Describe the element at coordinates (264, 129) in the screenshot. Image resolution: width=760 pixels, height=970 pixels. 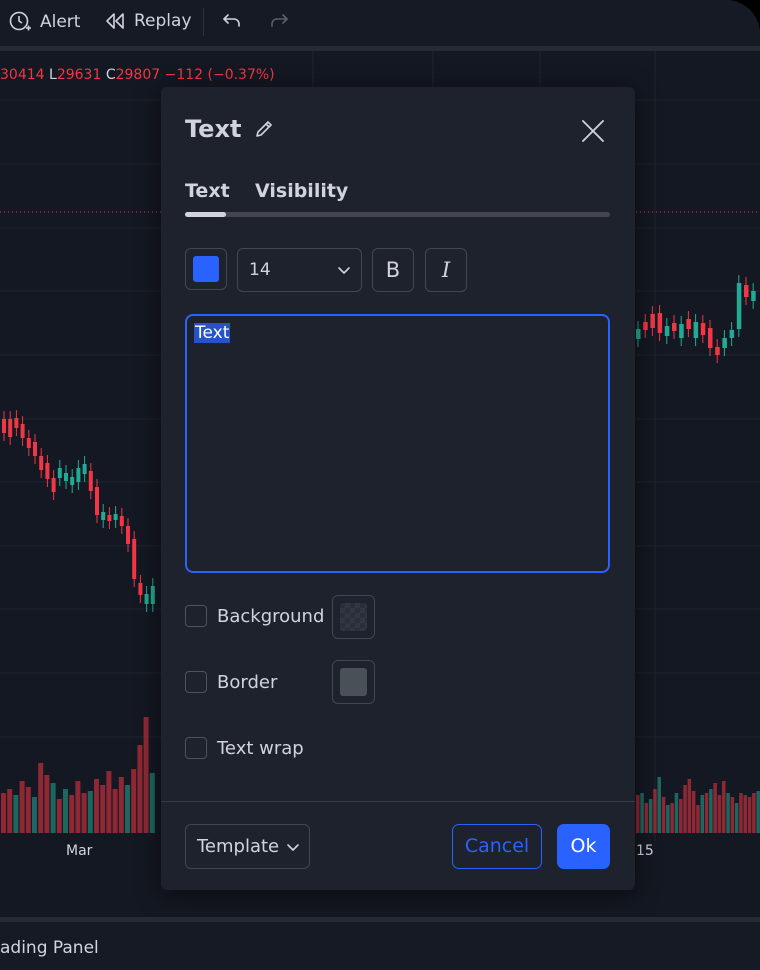
I see `rename-pencil-icon` at that location.